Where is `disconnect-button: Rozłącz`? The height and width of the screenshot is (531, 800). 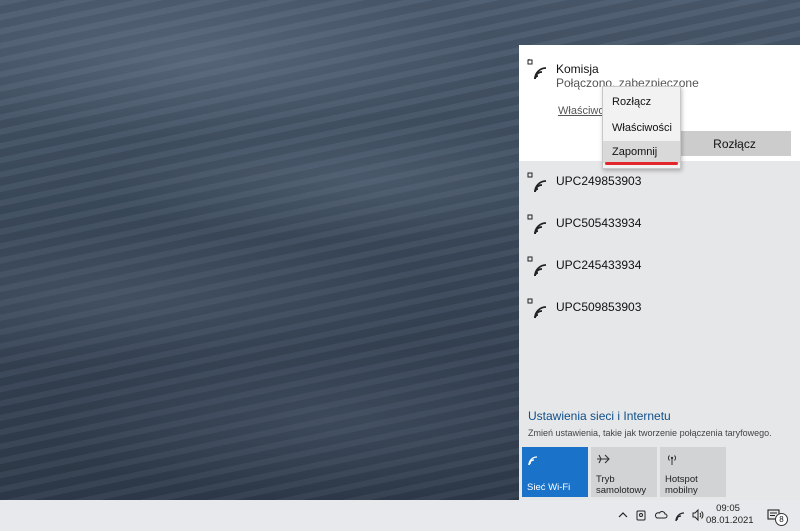 disconnect-button: Rozłącz is located at coordinates (734, 143).